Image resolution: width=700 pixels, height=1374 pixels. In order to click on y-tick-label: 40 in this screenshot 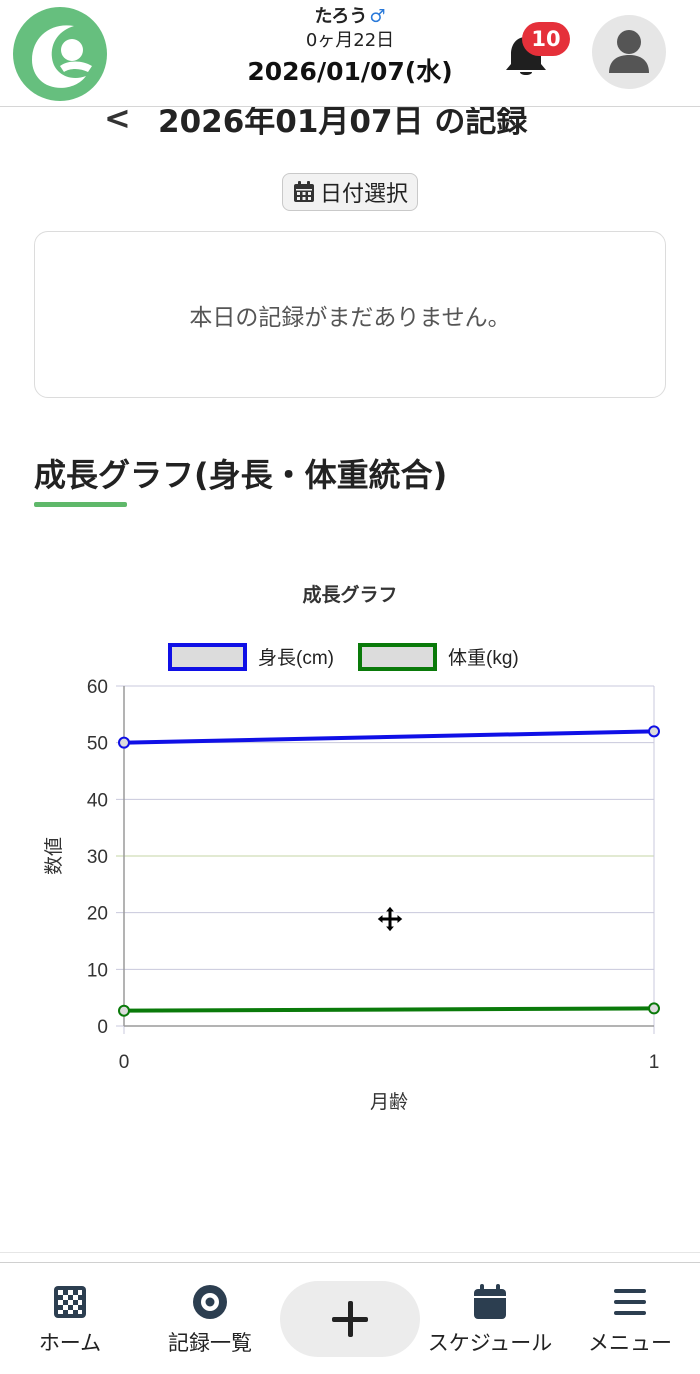, I will do `click(97, 800)`.